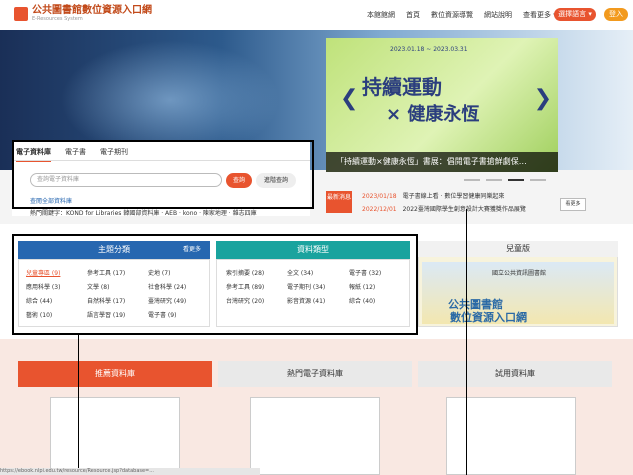 The width and height of the screenshot is (633, 475). Describe the element at coordinates (573, 204) in the screenshot. I see `news-more-button: 看更多` at that location.